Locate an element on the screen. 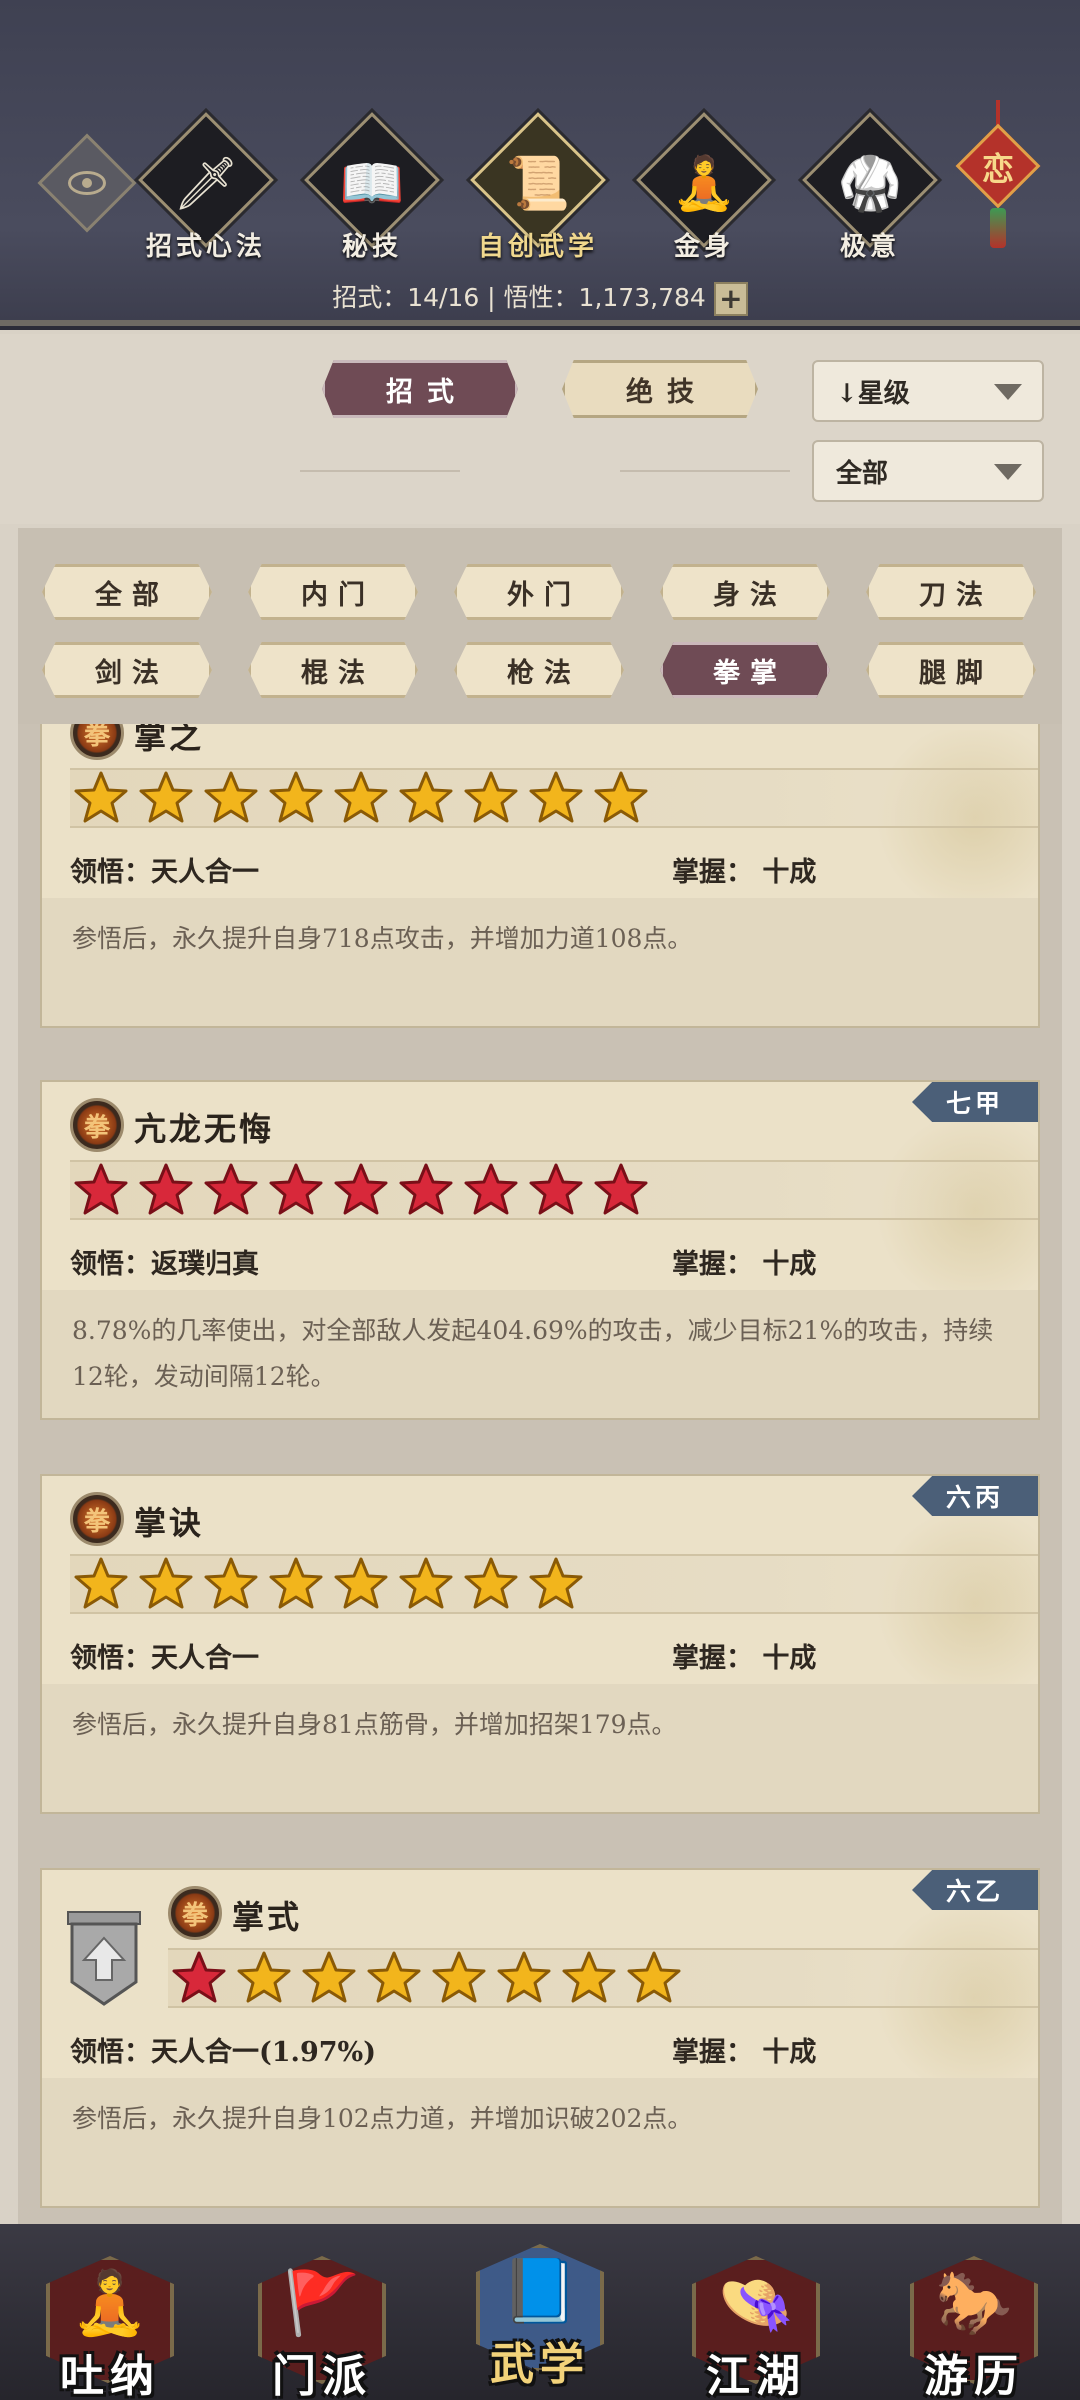 The width and height of the screenshot is (1080, 2400). tab-ultimate-skills: 绝技 is located at coordinates (660, 389).